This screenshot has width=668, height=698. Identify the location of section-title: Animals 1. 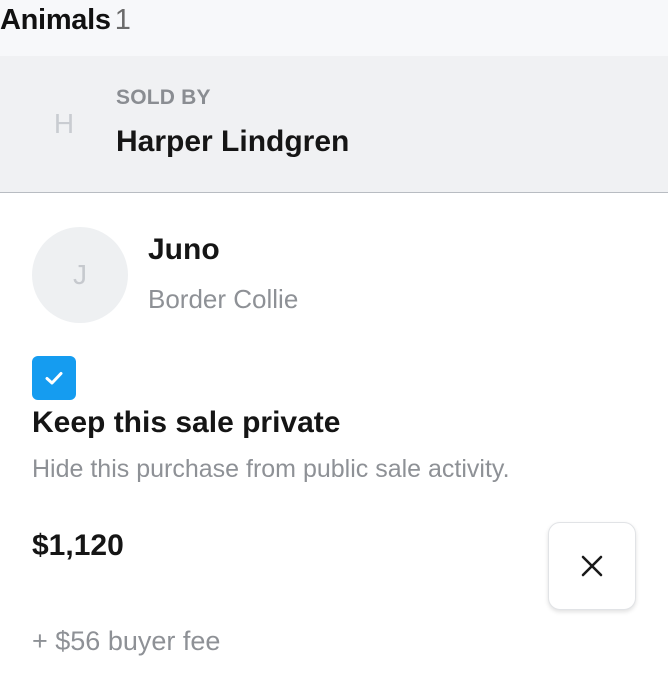
(65, 20).